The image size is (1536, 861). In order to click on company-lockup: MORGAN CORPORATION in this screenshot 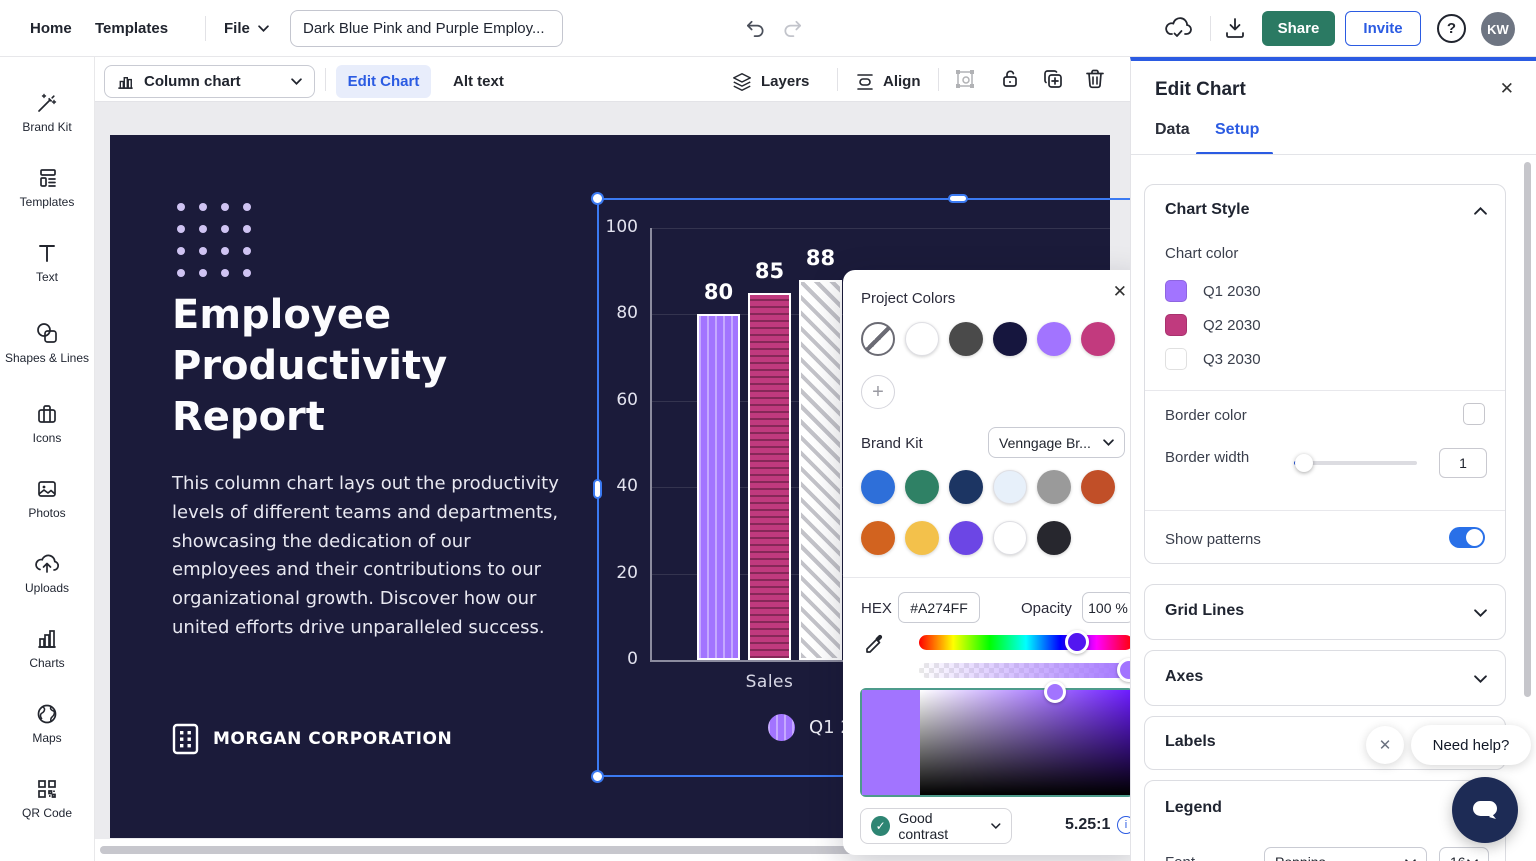, I will do `click(312, 739)`.